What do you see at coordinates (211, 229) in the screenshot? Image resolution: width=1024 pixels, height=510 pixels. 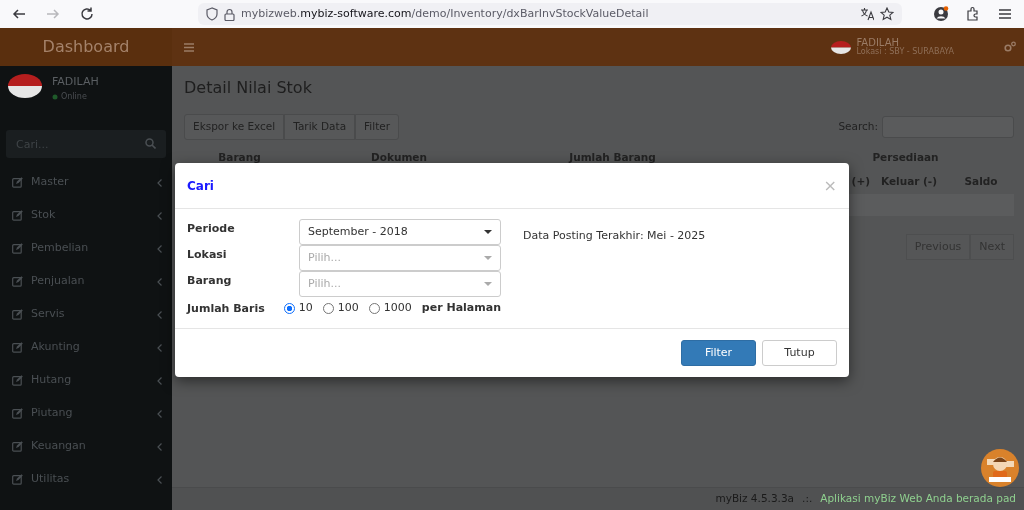 I see `field-label: Periode` at bounding box center [211, 229].